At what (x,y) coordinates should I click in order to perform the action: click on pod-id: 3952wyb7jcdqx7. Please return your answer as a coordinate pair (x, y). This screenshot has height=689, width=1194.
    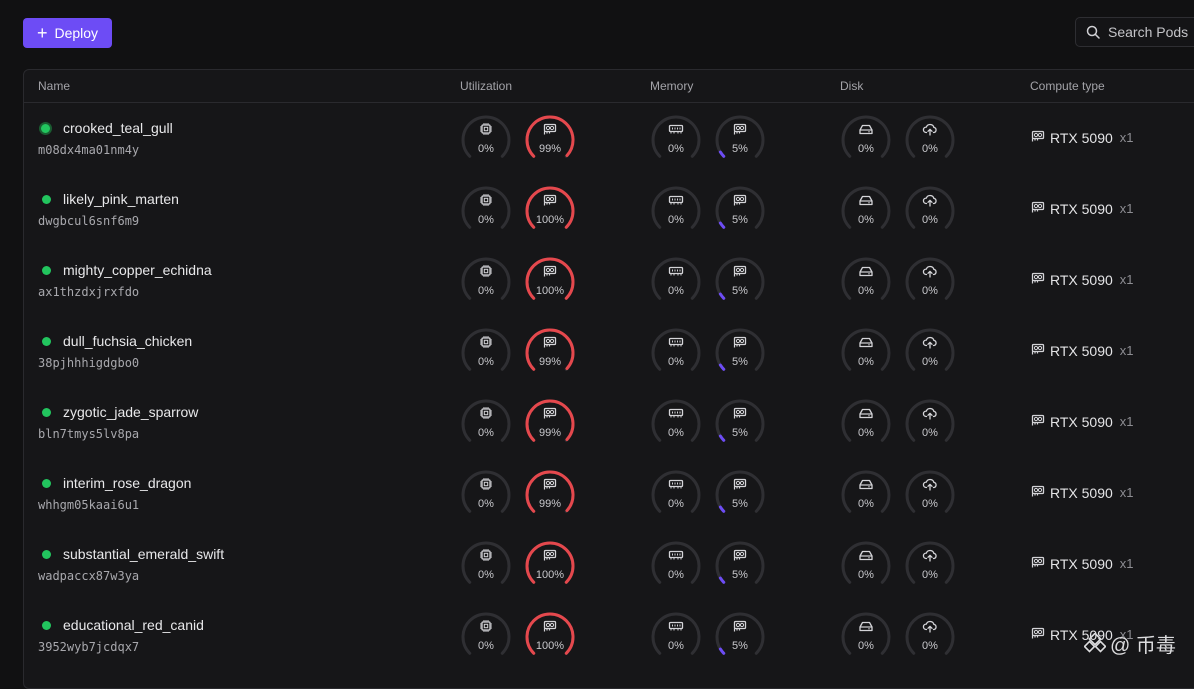
    Looking at the image, I should click on (89, 647).